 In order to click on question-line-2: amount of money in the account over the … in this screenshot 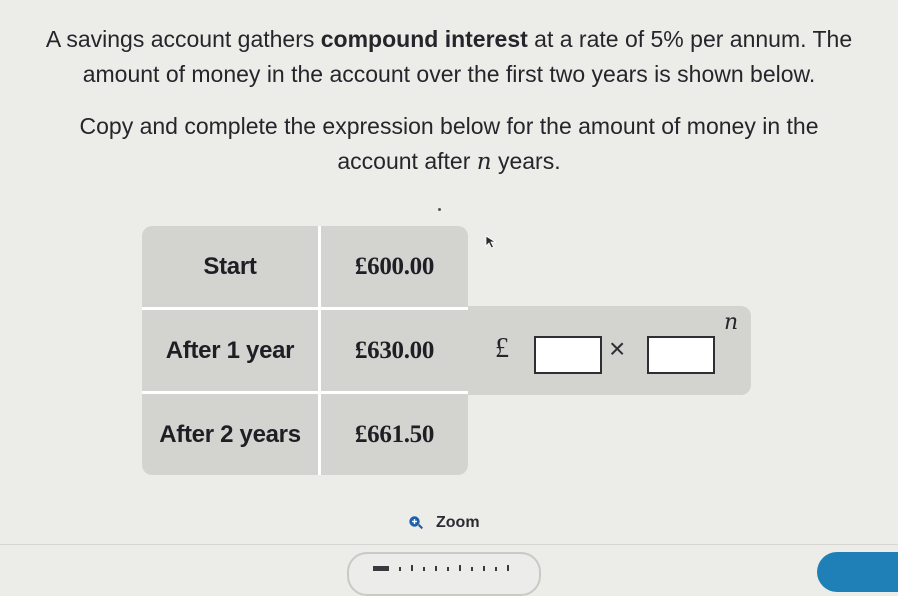, I will do `click(449, 74)`.